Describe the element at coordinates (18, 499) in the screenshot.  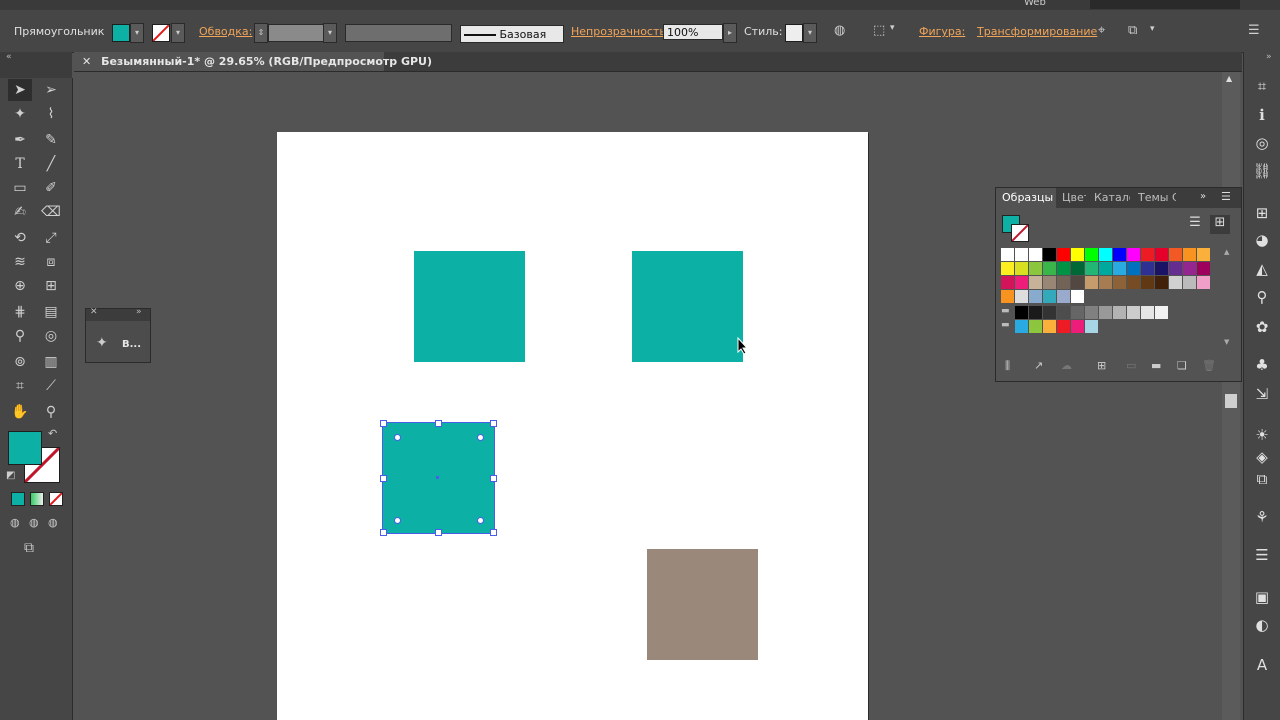
I see `color-mode-icon` at that location.